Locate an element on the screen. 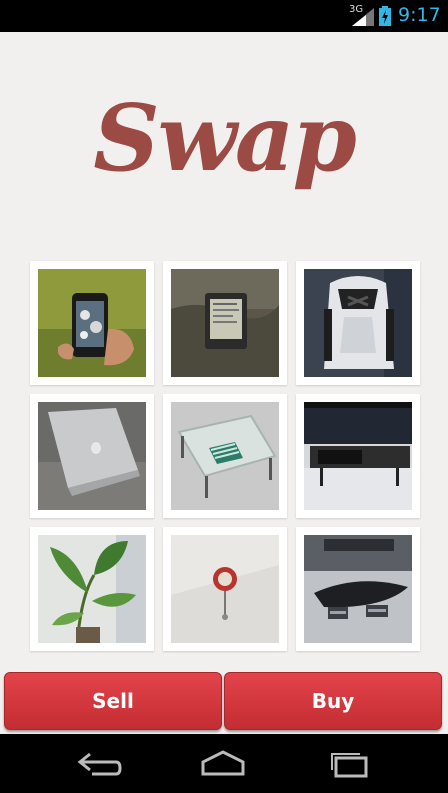  navigation-bar is located at coordinates (224, 763).